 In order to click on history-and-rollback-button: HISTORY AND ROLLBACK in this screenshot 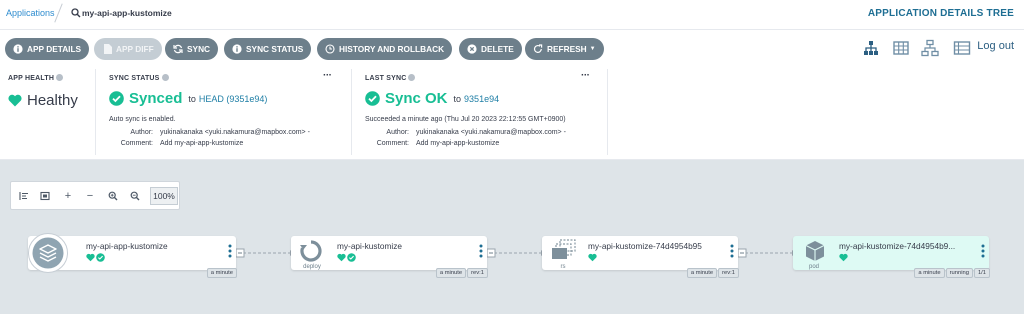, I will do `click(385, 49)`.